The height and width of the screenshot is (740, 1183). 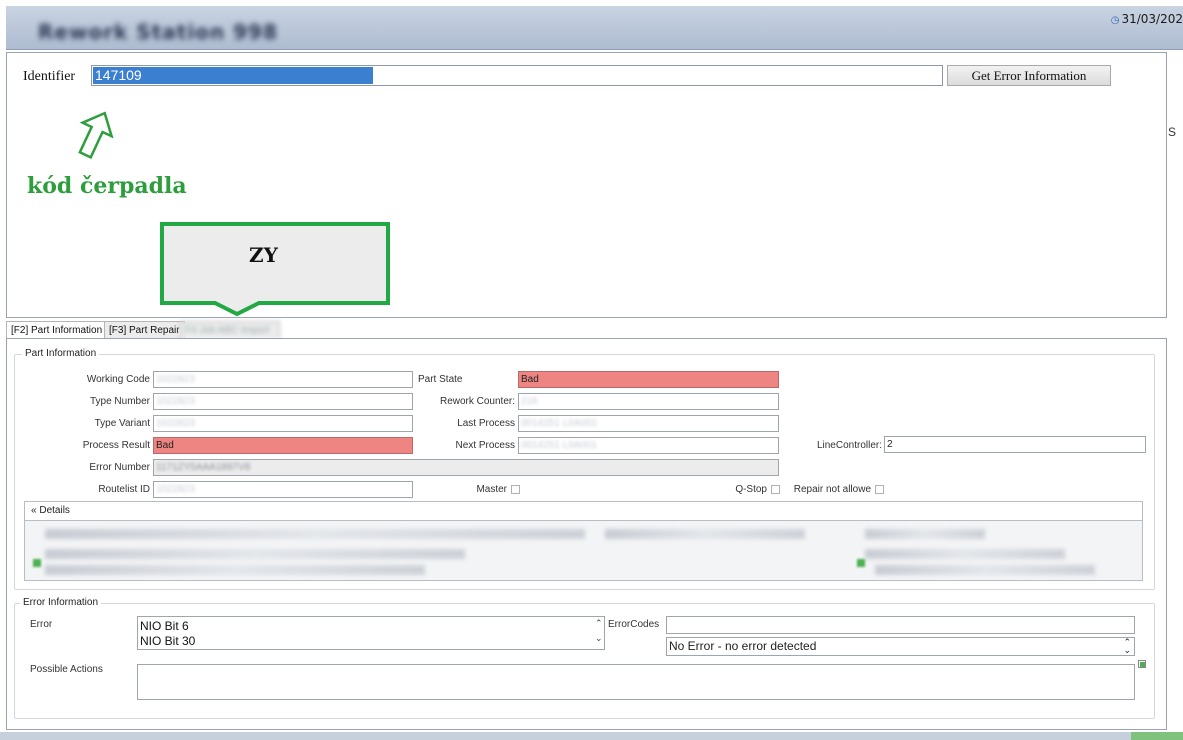 I want to click on error-list: NIO Bit 6 NIO Bit 30, so click(x=371, y=633).